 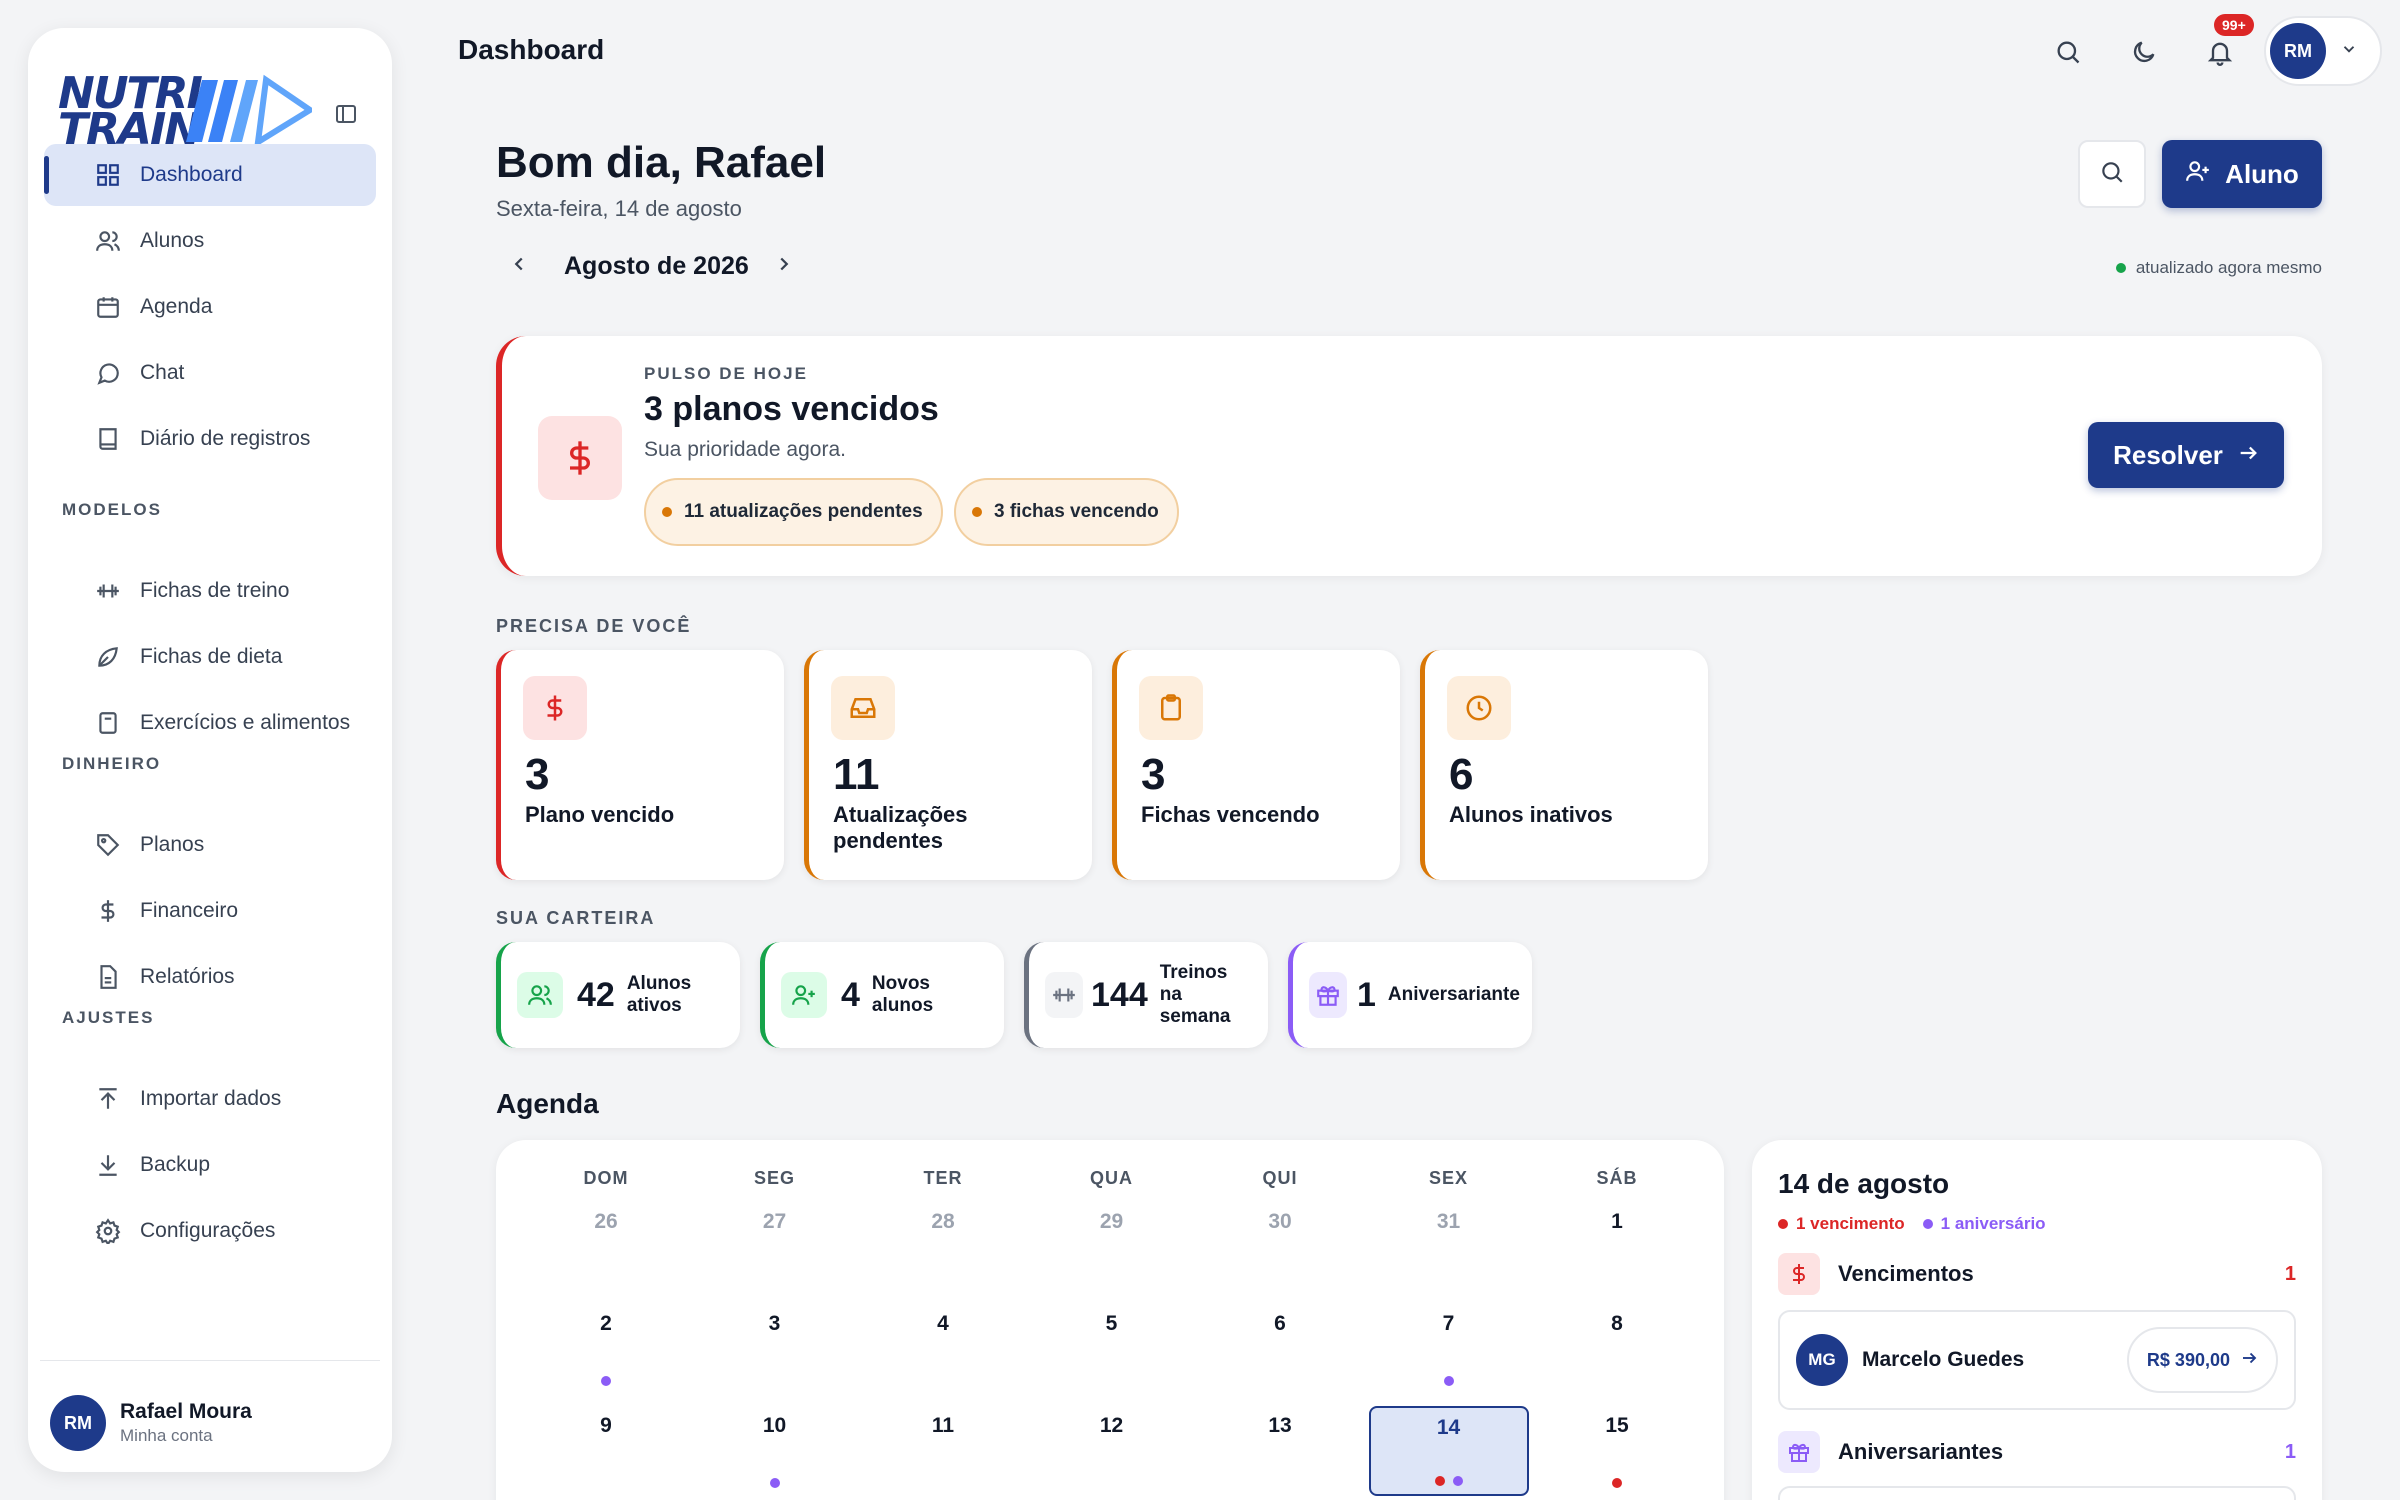 What do you see at coordinates (640, 765) in the screenshot?
I see `need-card-plano-vencido: 3 Plano vencido` at bounding box center [640, 765].